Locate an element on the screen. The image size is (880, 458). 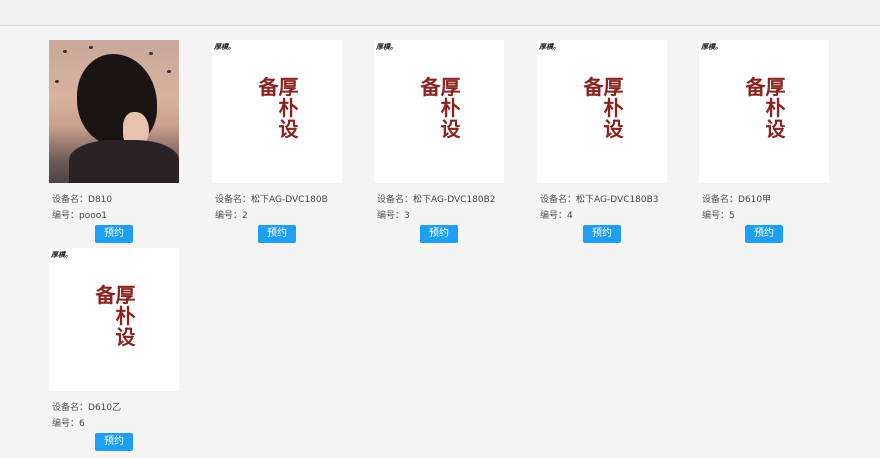
top-bar is located at coordinates (440, 13).